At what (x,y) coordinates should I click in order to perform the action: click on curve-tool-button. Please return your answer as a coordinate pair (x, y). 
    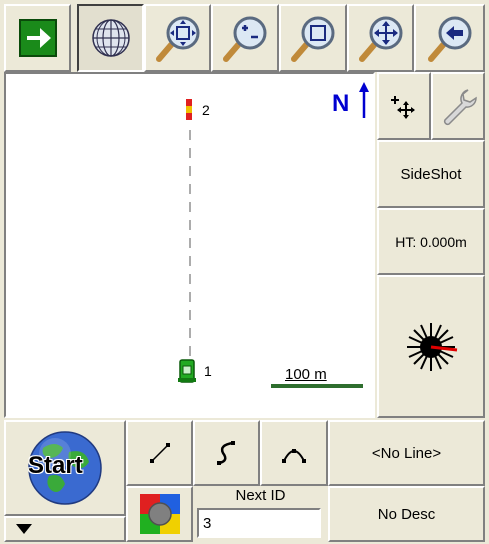
    Looking at the image, I should click on (226, 453).